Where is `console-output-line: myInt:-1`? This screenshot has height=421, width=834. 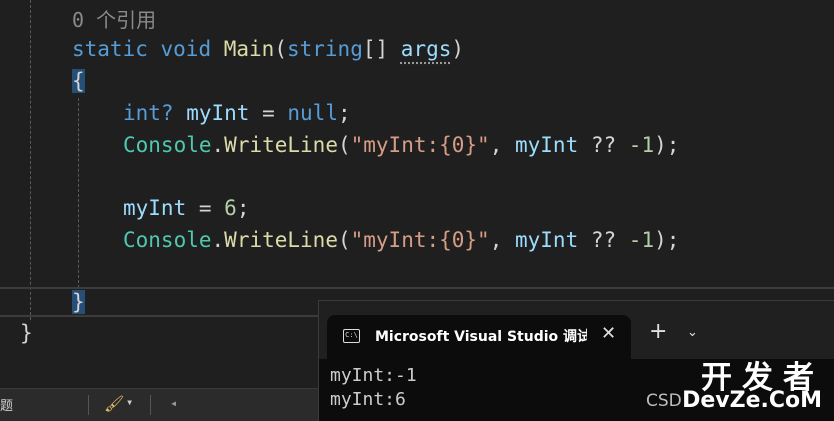
console-output-line: myInt:-1 is located at coordinates (373, 375).